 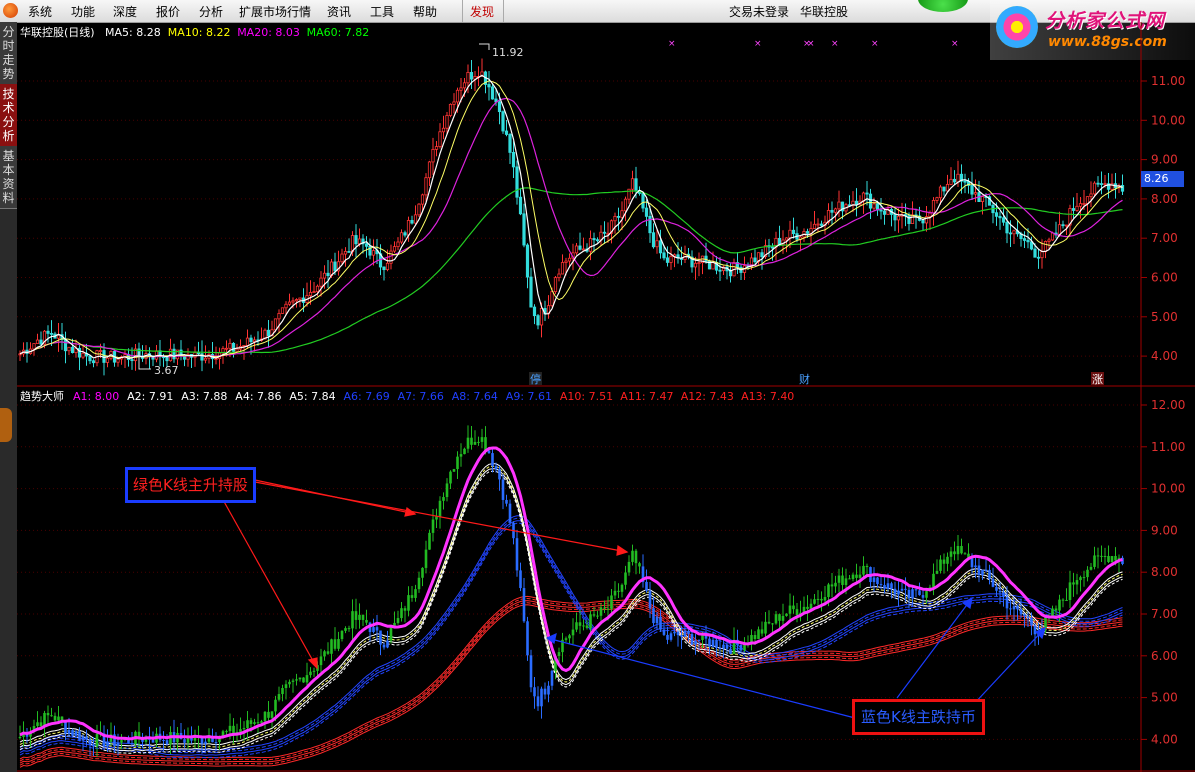 What do you see at coordinates (339, 11) in the screenshot?
I see `menu-item-news: 资讯` at bounding box center [339, 11].